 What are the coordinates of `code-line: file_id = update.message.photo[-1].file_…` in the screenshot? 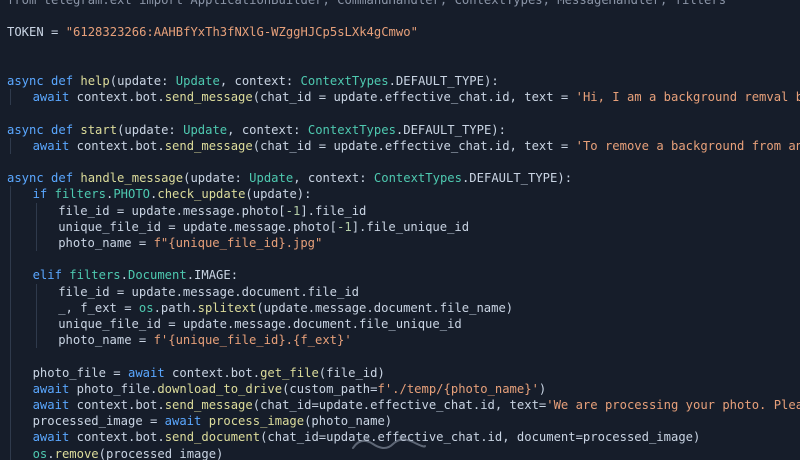 It's located at (212, 211).